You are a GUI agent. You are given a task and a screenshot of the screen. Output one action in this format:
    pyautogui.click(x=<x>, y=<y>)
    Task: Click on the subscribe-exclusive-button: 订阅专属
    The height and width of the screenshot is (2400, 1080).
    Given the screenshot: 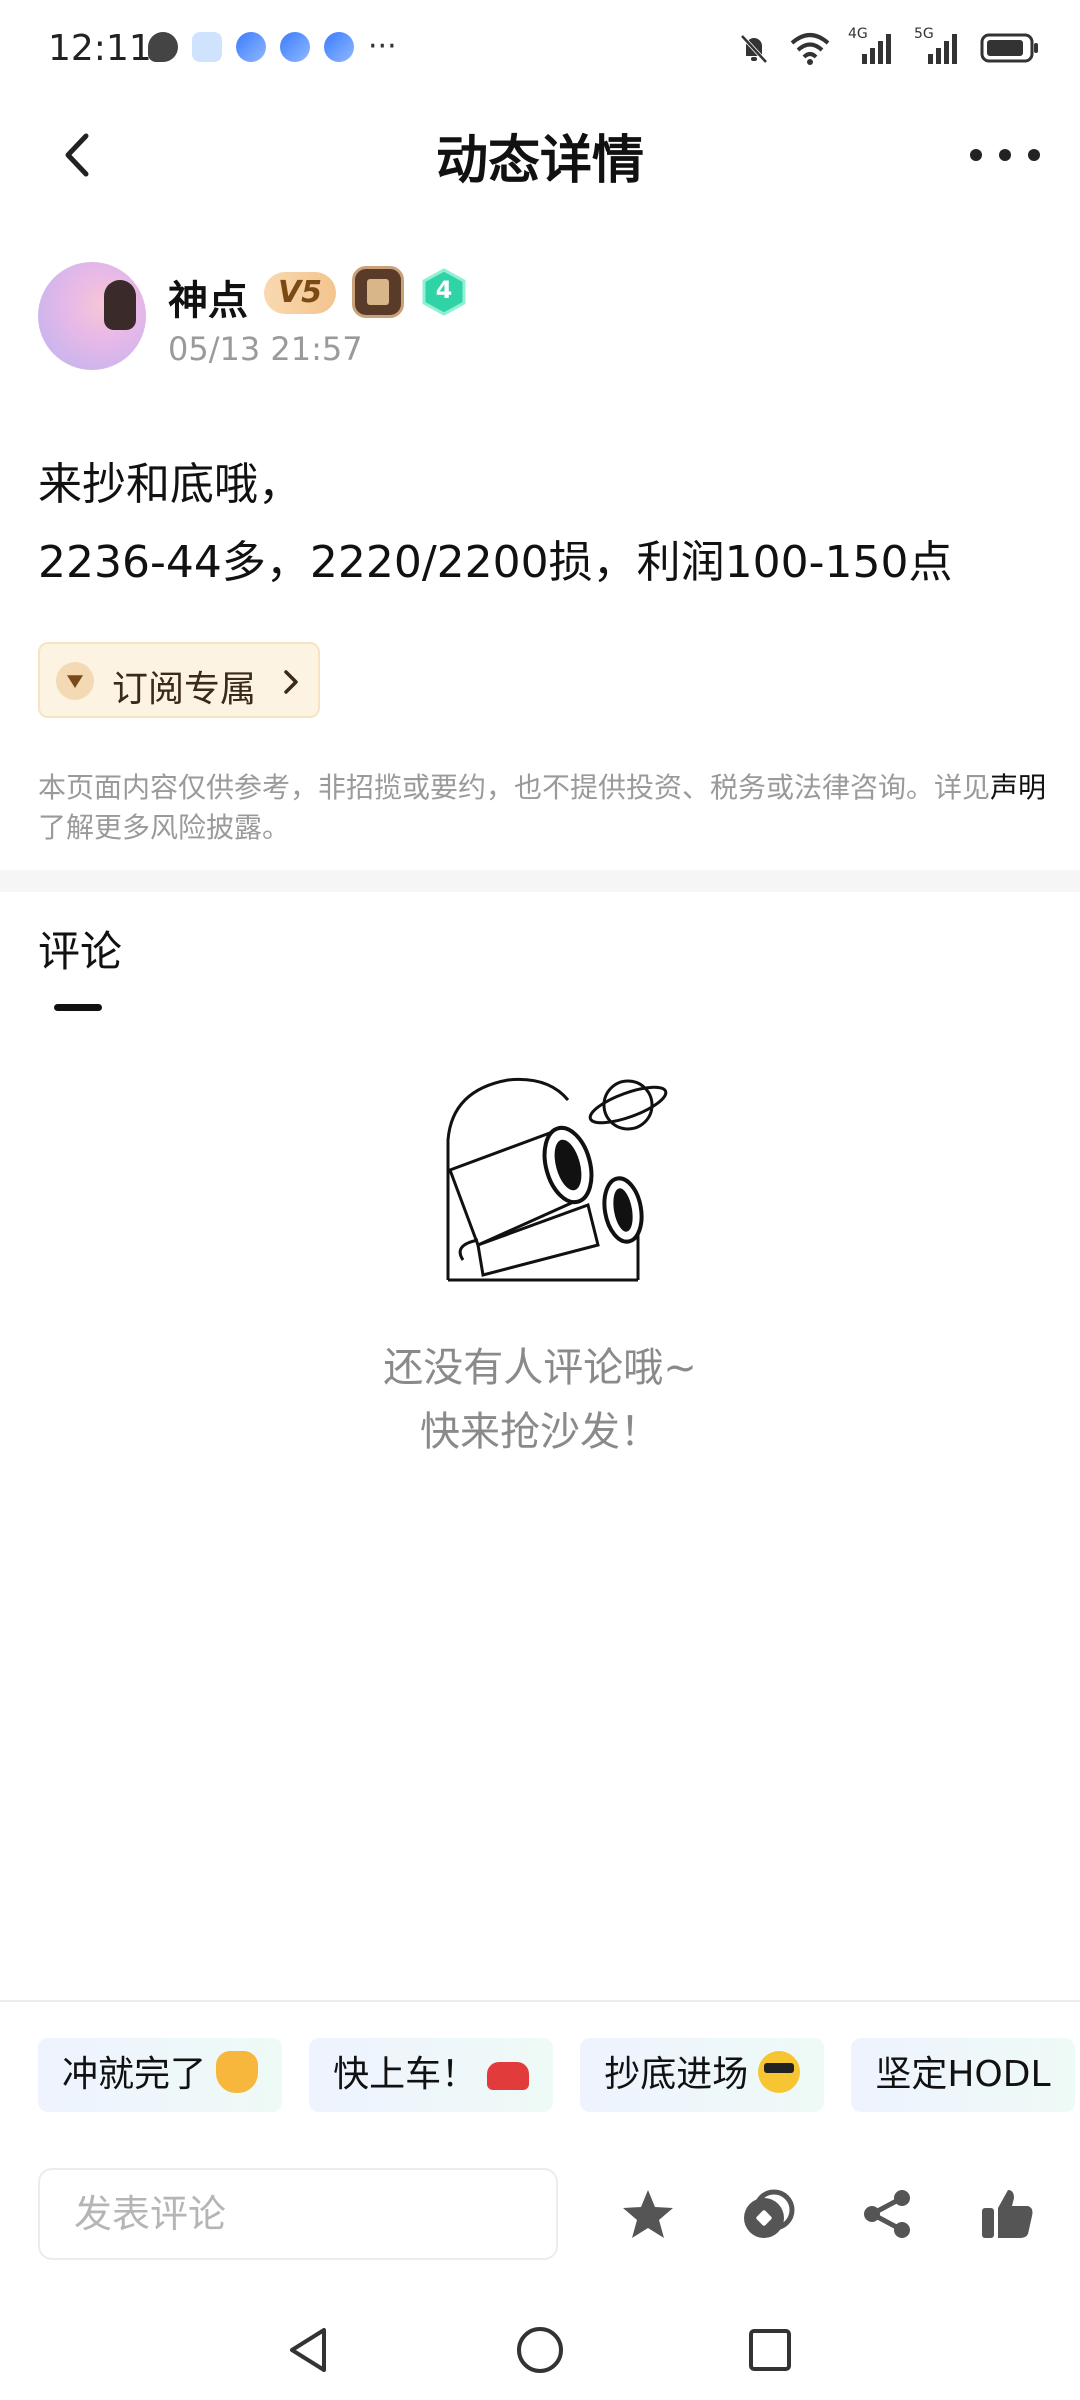 What is the action you would take?
    pyautogui.click(x=179, y=680)
    